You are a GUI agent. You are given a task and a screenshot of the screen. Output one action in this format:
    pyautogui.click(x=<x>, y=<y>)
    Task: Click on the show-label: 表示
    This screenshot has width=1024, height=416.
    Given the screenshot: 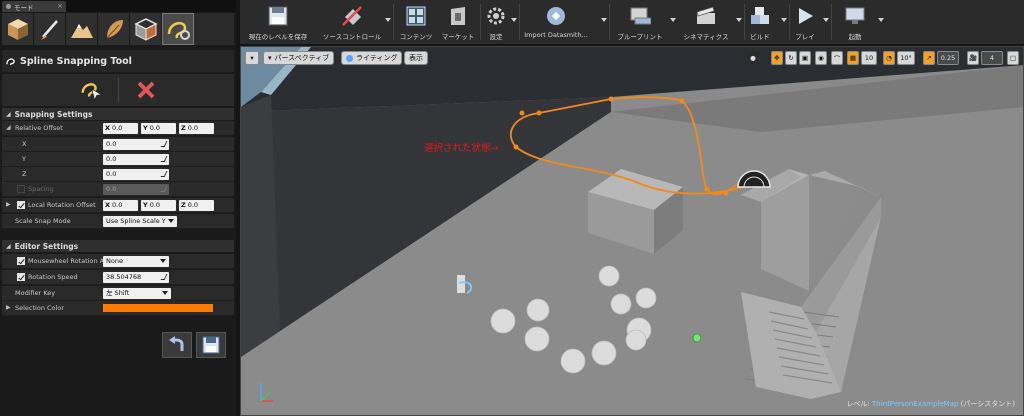 What is the action you would take?
    pyautogui.click(x=416, y=58)
    